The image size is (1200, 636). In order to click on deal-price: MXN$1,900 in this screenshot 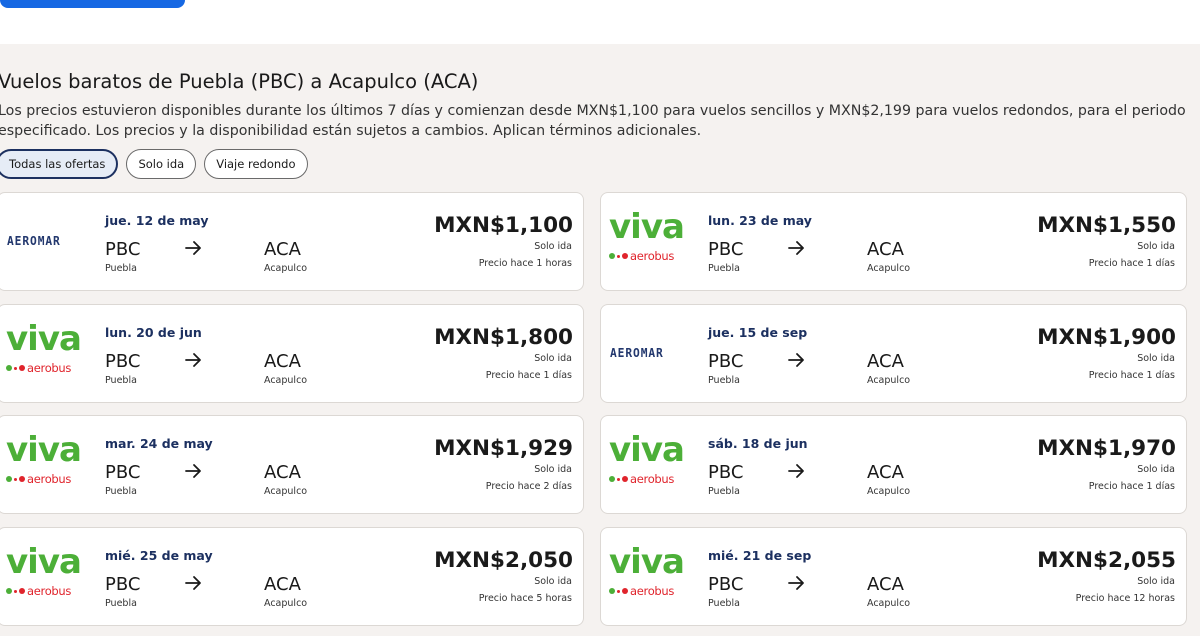, I will do `click(1106, 337)`.